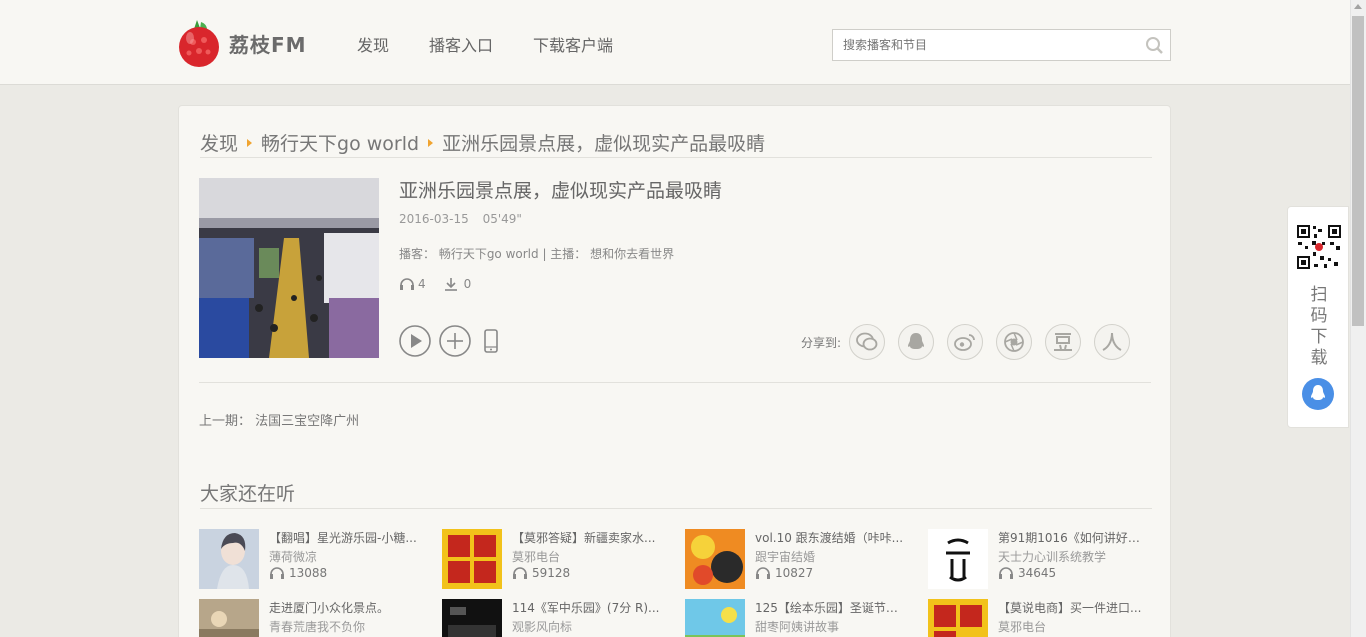 Image resolution: width=1366 pixels, height=637 pixels. What do you see at coordinates (983, 45) in the screenshot?
I see `search-input` at bounding box center [983, 45].